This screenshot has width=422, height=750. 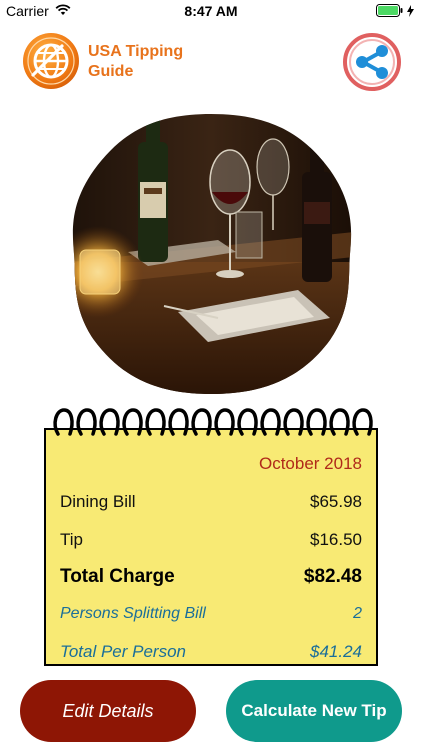 What do you see at coordinates (332, 576) in the screenshot?
I see `total-charge-value: $82.48` at bounding box center [332, 576].